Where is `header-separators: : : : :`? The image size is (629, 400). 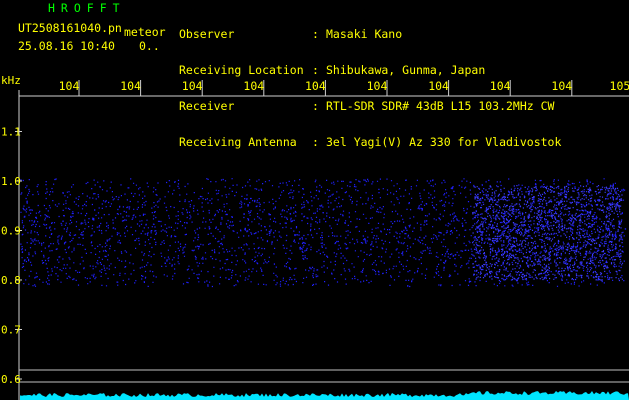
header-separators: : : : : is located at coordinates (319, 82).